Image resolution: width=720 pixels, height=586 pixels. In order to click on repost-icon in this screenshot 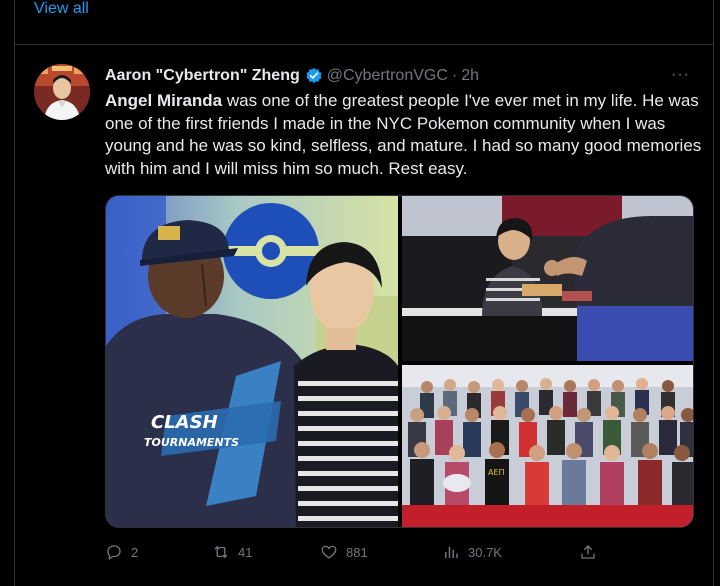, I will do `click(221, 552)`.